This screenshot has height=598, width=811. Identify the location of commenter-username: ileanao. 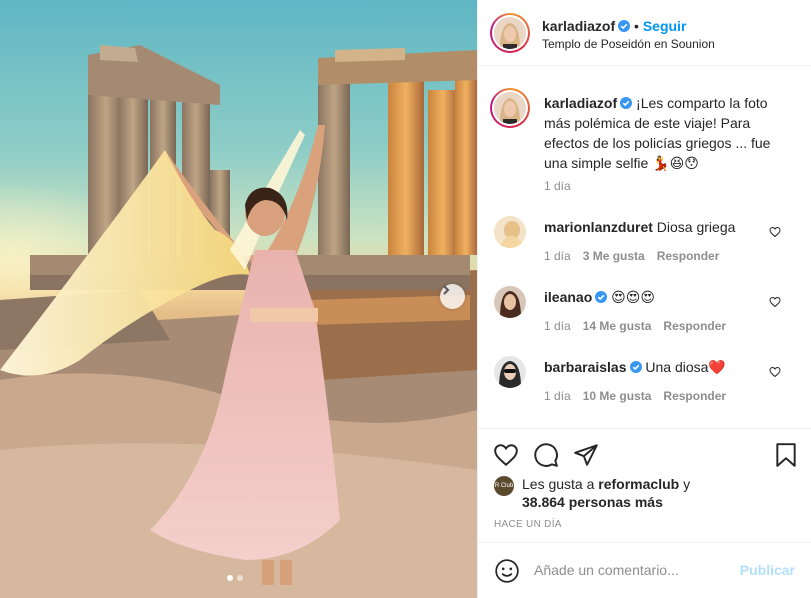
(568, 297).